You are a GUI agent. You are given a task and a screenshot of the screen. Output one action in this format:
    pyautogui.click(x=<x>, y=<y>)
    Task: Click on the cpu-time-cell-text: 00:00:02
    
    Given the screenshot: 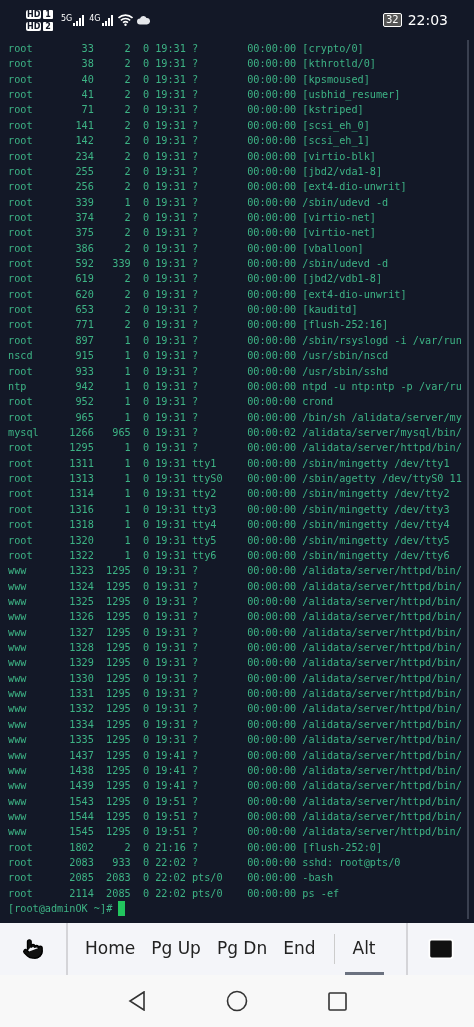 What is the action you would take?
    pyautogui.click(x=271, y=433)
    